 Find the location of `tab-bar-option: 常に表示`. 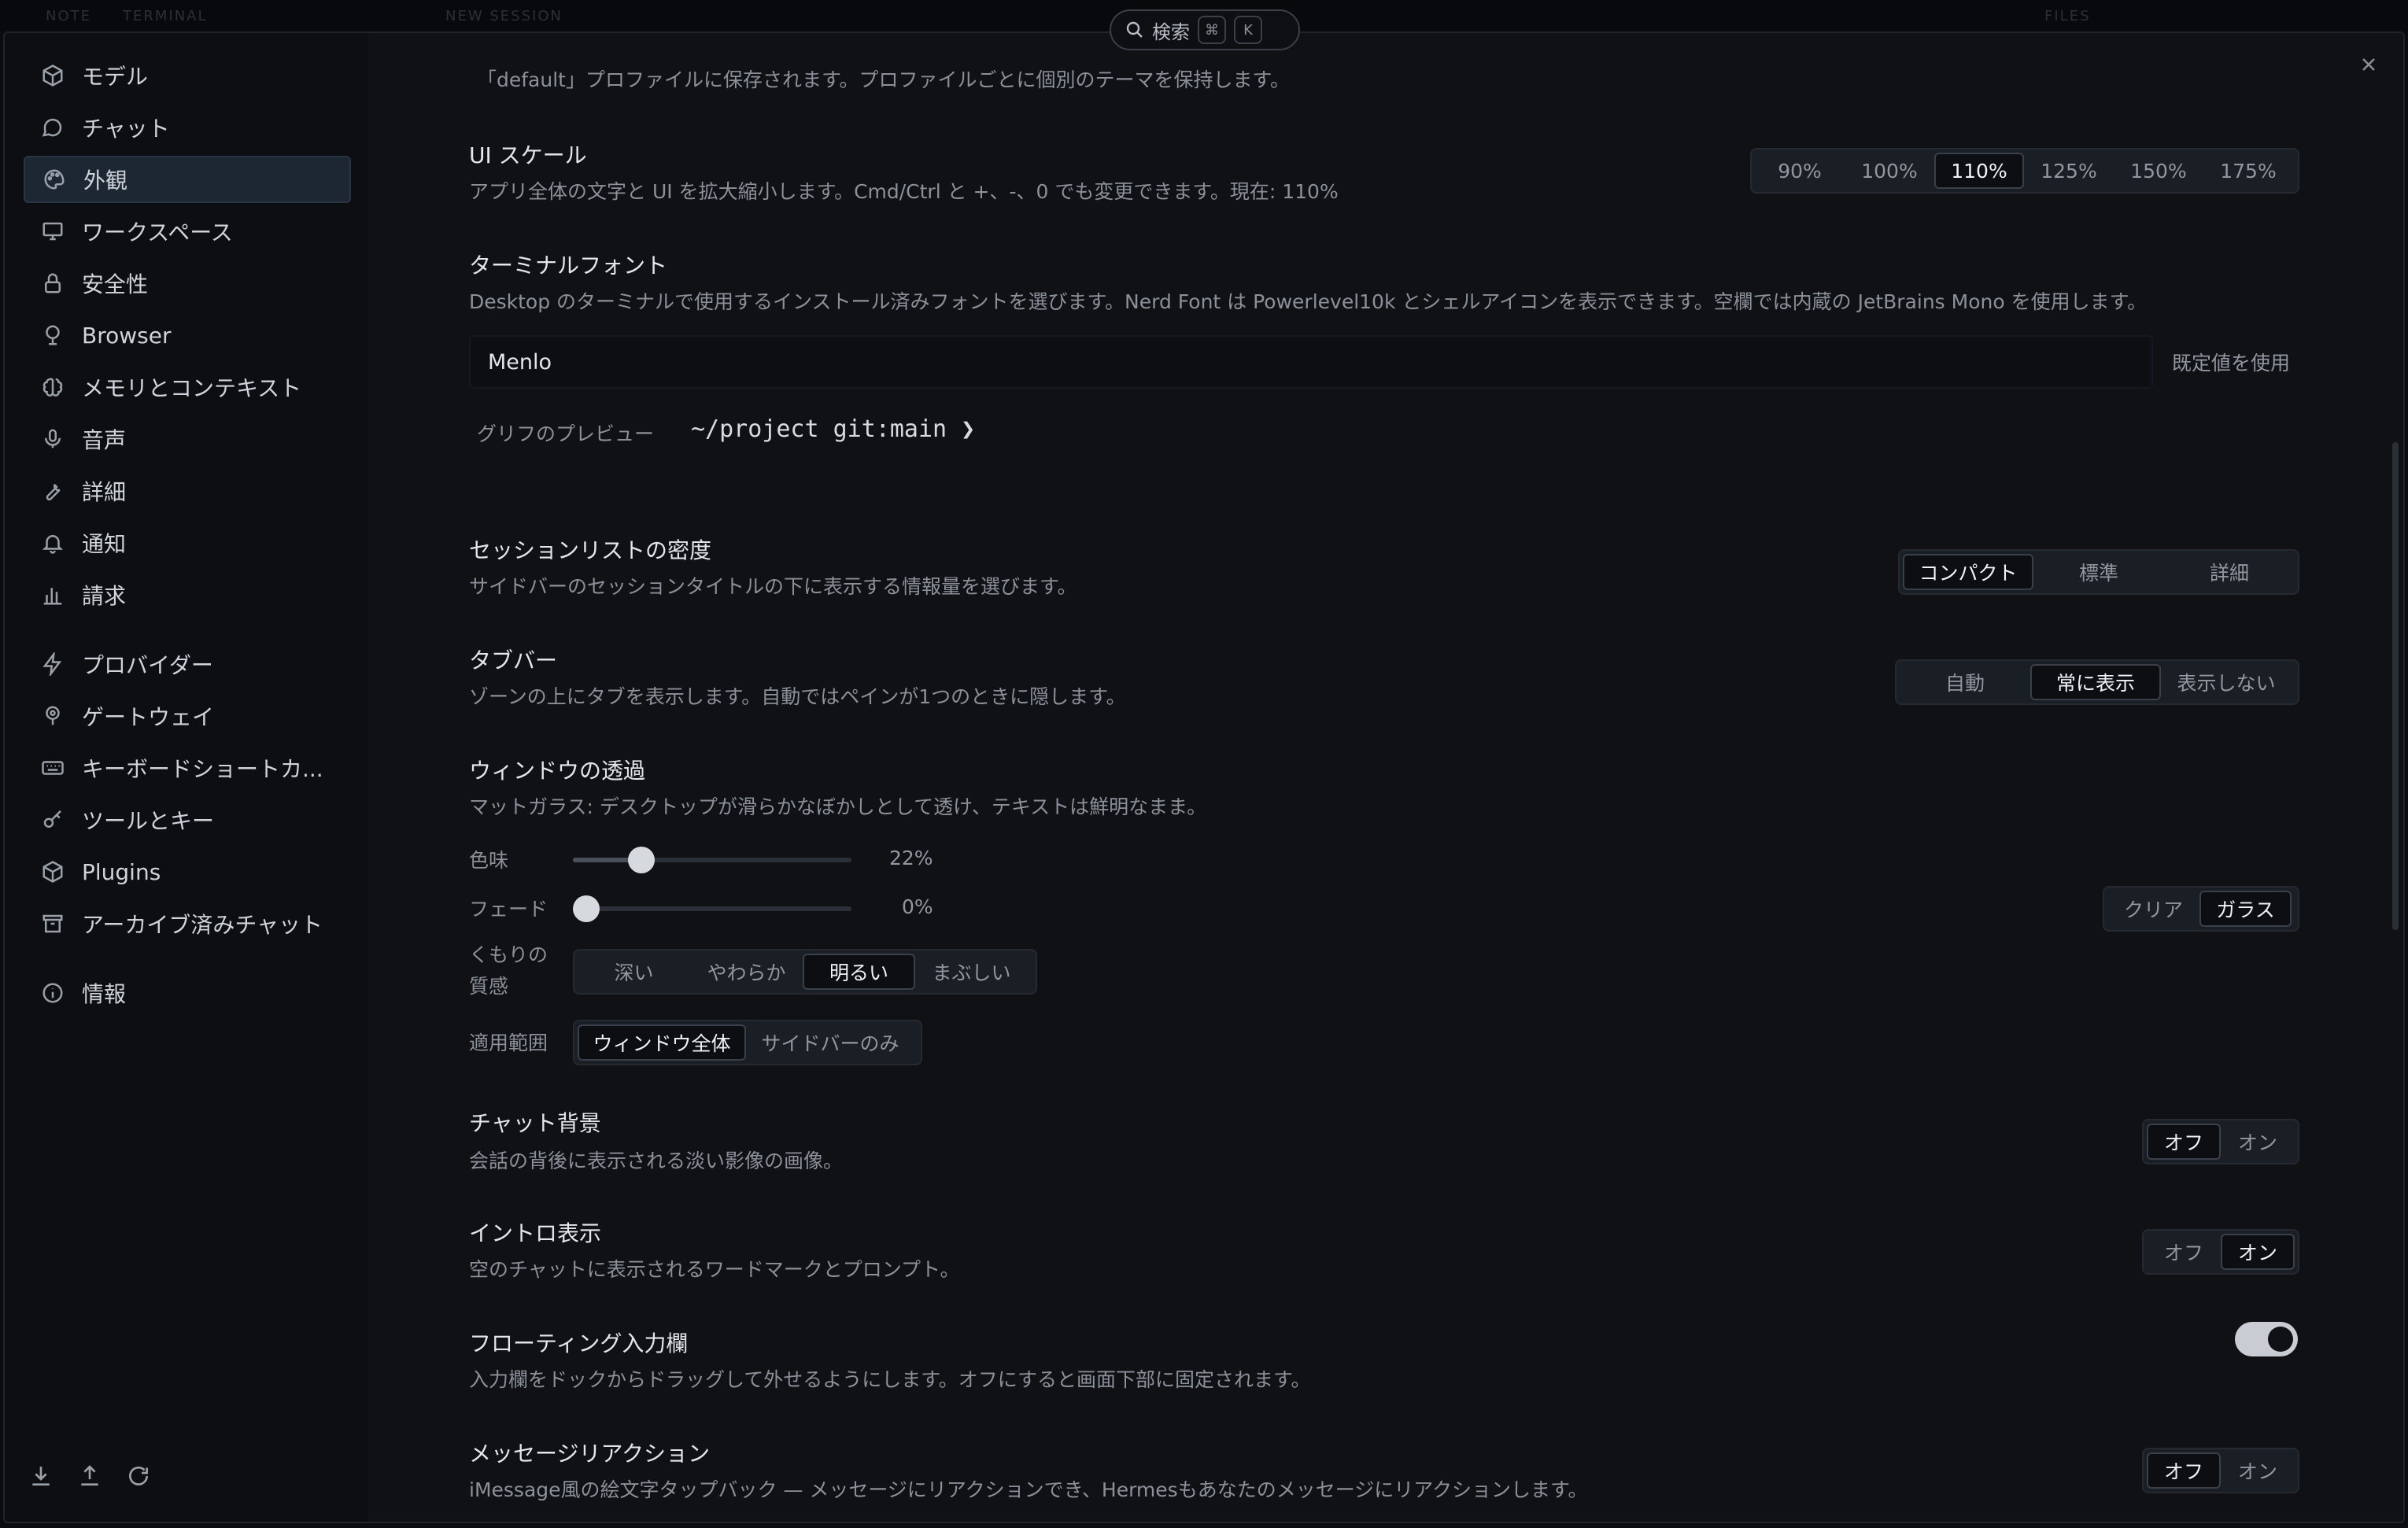

tab-bar-option: 常に表示 is located at coordinates (2095, 682).